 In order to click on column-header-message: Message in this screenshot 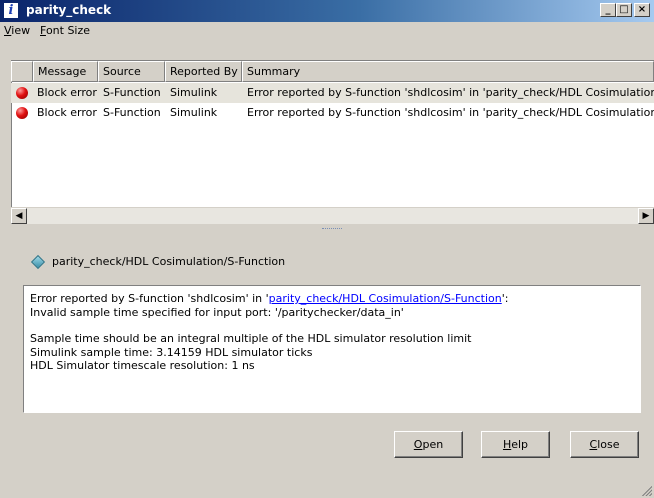, I will do `click(65, 71)`.